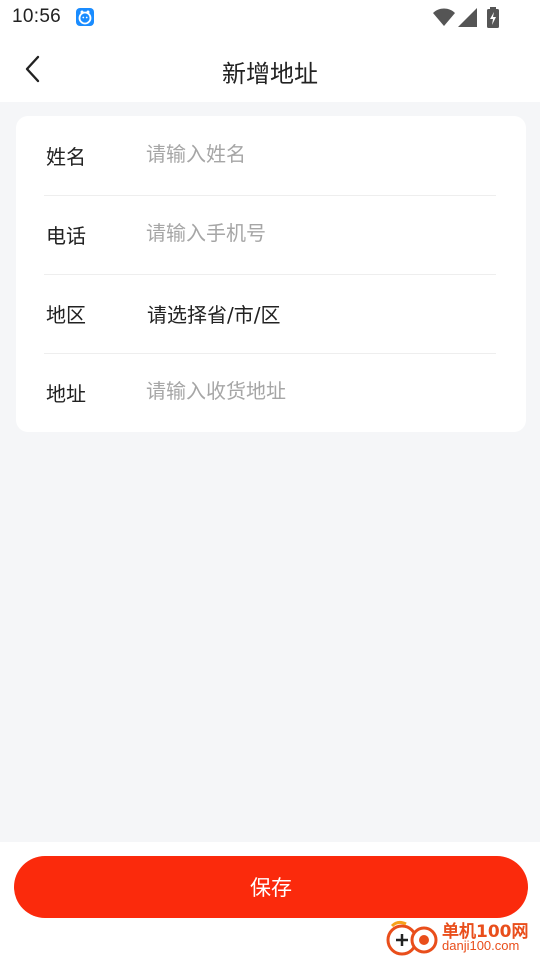  What do you see at coordinates (316, 233) in the screenshot?
I see `phone-input` at bounding box center [316, 233].